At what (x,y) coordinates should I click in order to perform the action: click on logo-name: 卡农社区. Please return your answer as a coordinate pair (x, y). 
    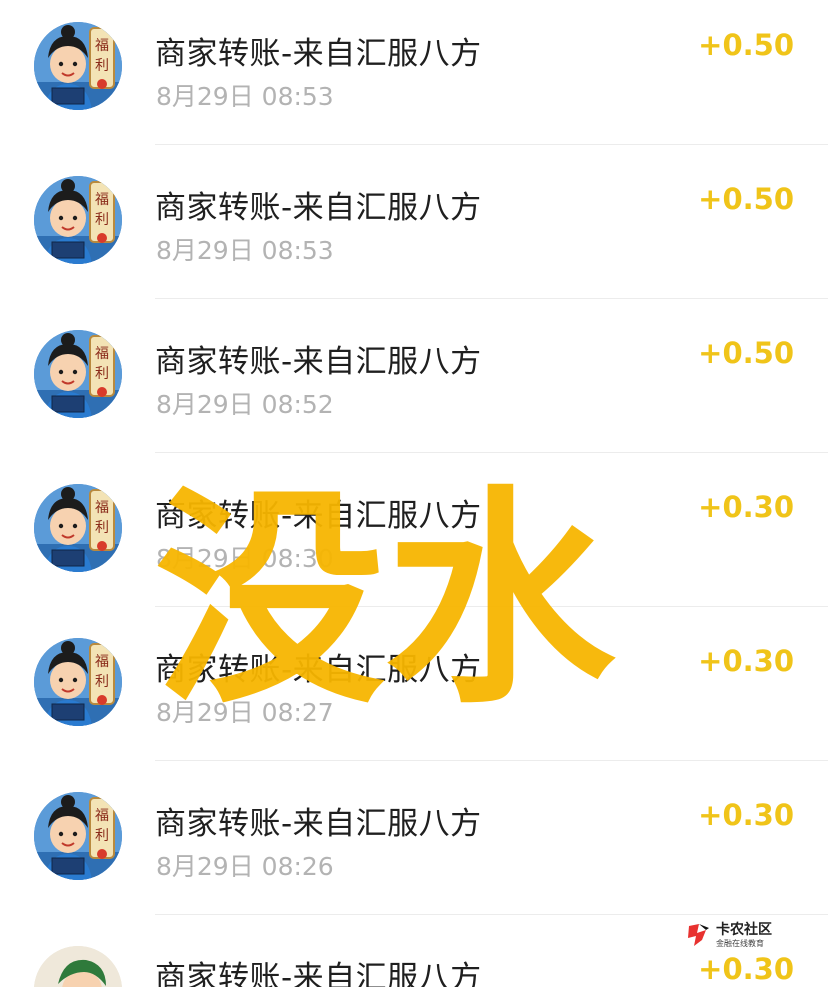
    Looking at the image, I should click on (744, 930).